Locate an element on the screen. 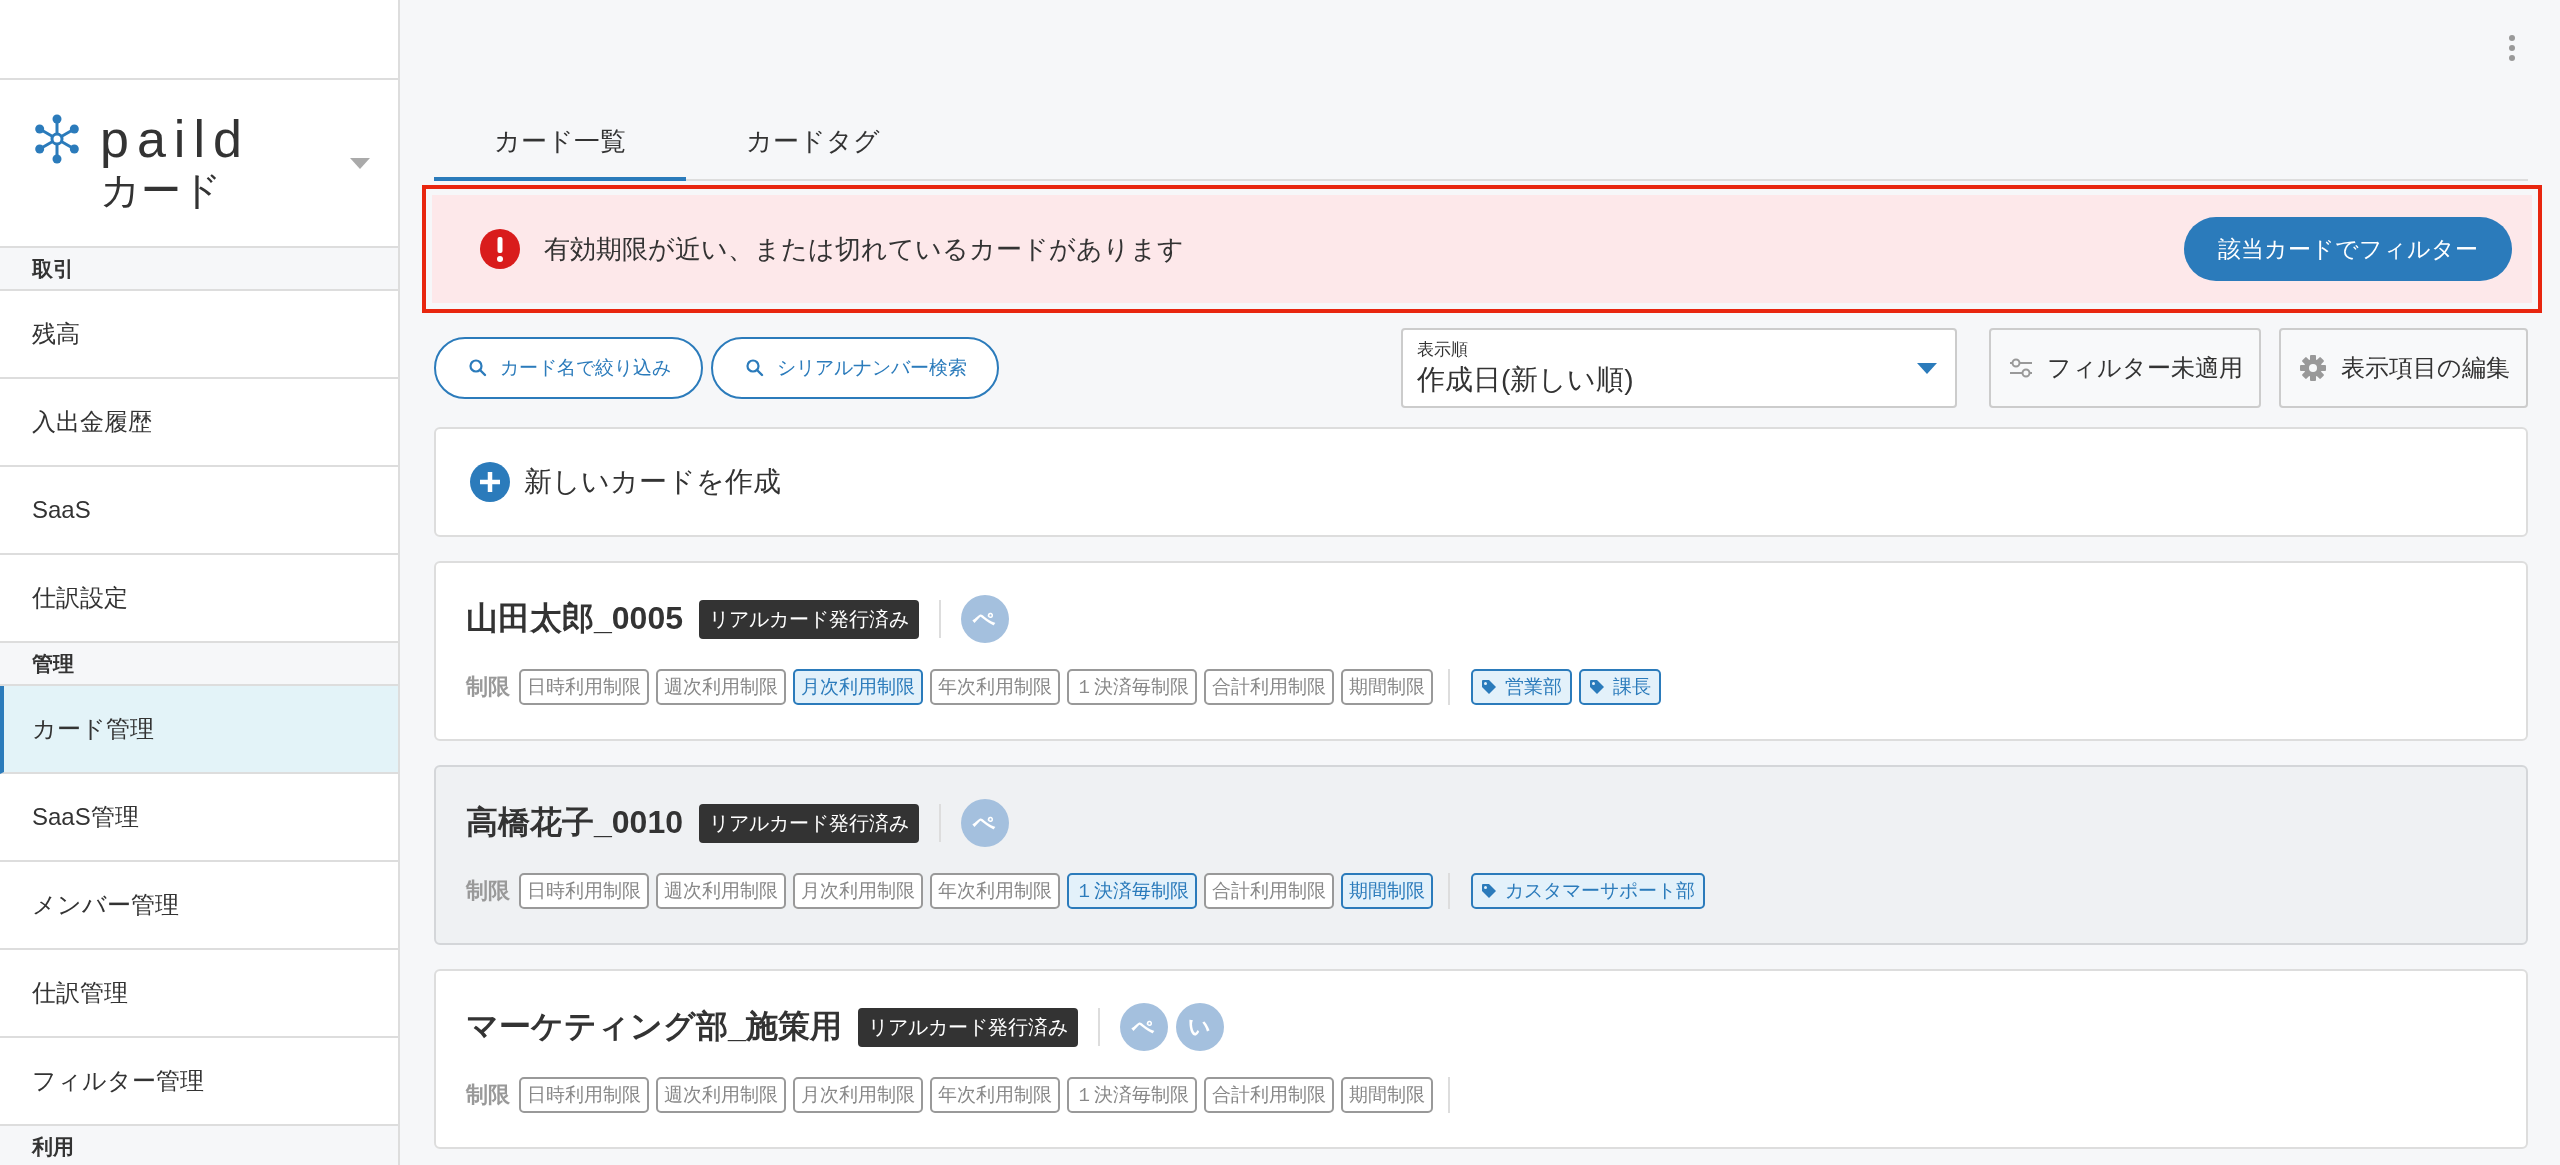 The image size is (2560, 1165). sidebar-item: 入出金履歴 is located at coordinates (199, 423).